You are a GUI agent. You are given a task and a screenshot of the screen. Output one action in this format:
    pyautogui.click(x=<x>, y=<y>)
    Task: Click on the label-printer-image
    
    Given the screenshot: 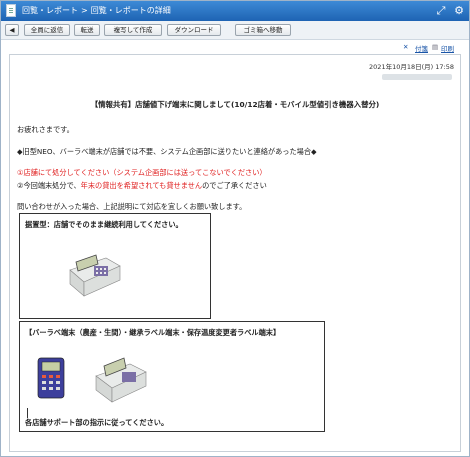 What is the action you would take?
    pyautogui.click(x=121, y=380)
    